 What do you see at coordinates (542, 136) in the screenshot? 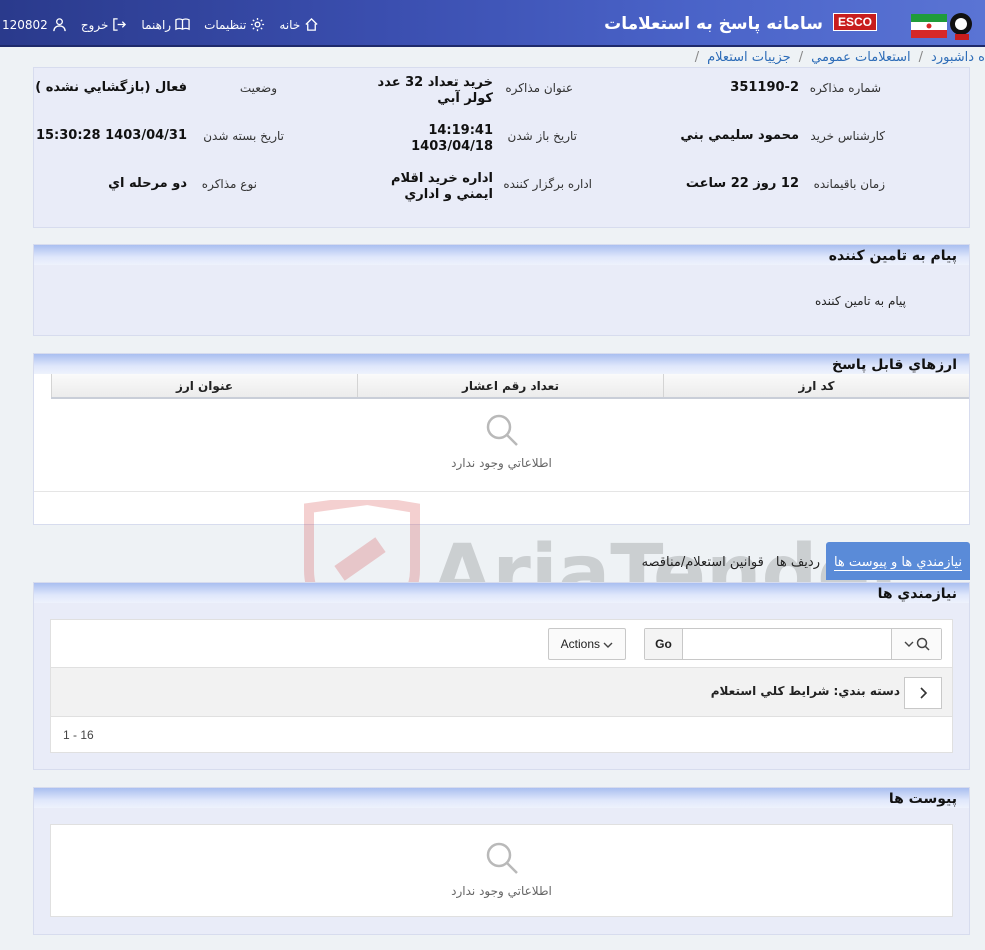
I see `open-date-label: تاريخ باز شدن` at bounding box center [542, 136].